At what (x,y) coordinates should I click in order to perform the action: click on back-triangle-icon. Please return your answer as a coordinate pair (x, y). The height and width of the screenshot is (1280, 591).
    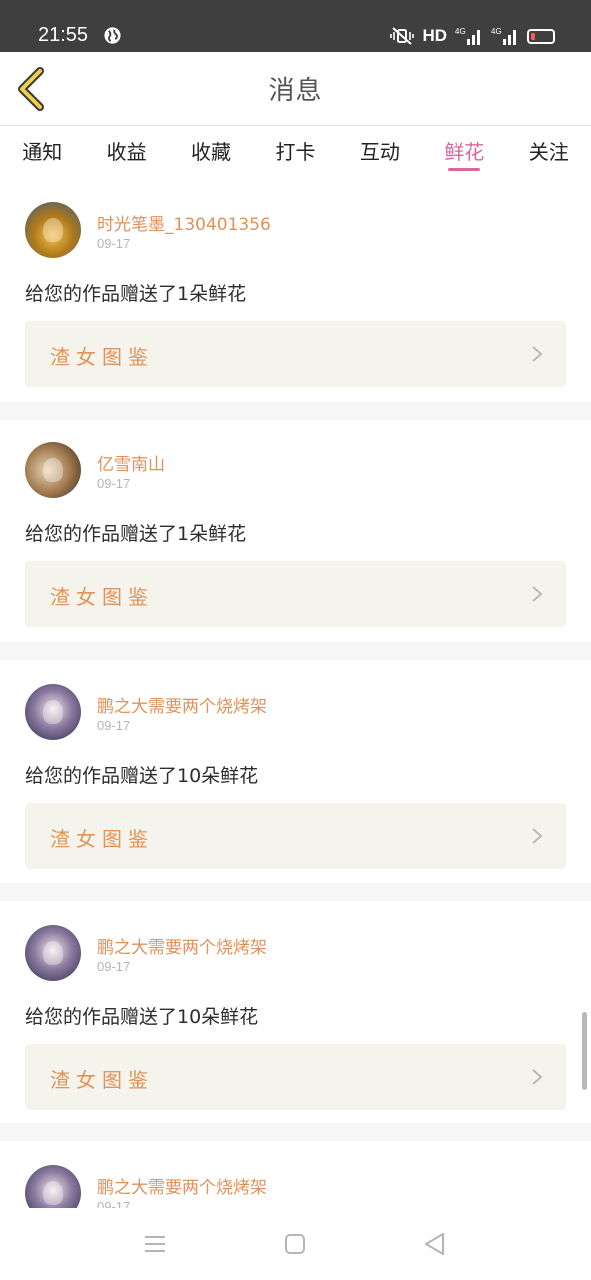
    Looking at the image, I should click on (435, 1244).